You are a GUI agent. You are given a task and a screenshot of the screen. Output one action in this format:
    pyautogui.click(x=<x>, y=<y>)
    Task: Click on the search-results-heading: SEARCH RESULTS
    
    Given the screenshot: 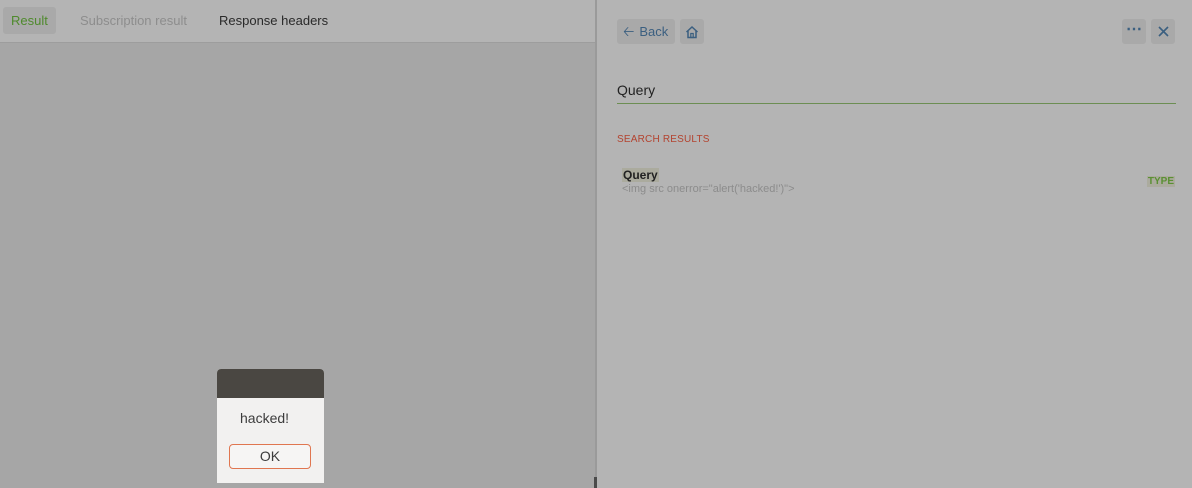 What is the action you would take?
    pyautogui.click(x=663, y=139)
    